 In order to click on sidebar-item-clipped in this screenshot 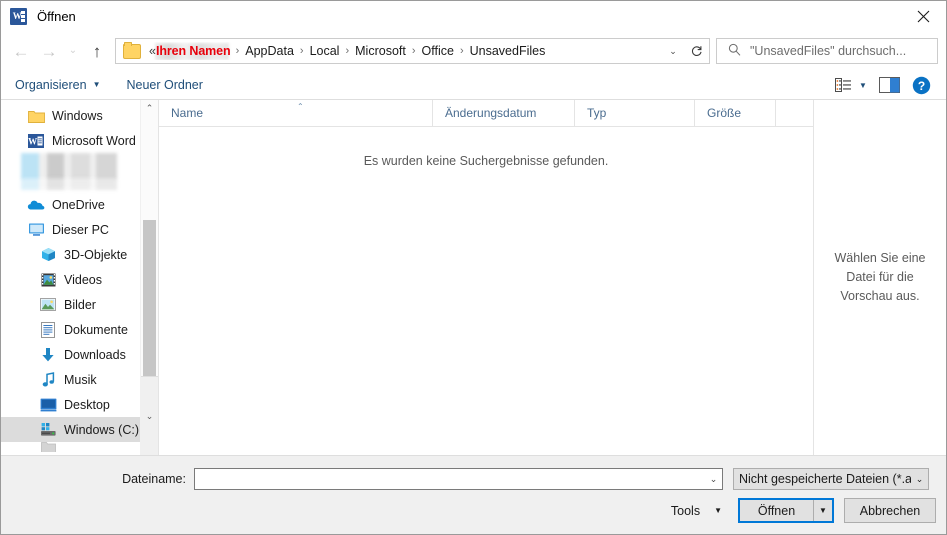, I will do `click(79, 447)`.